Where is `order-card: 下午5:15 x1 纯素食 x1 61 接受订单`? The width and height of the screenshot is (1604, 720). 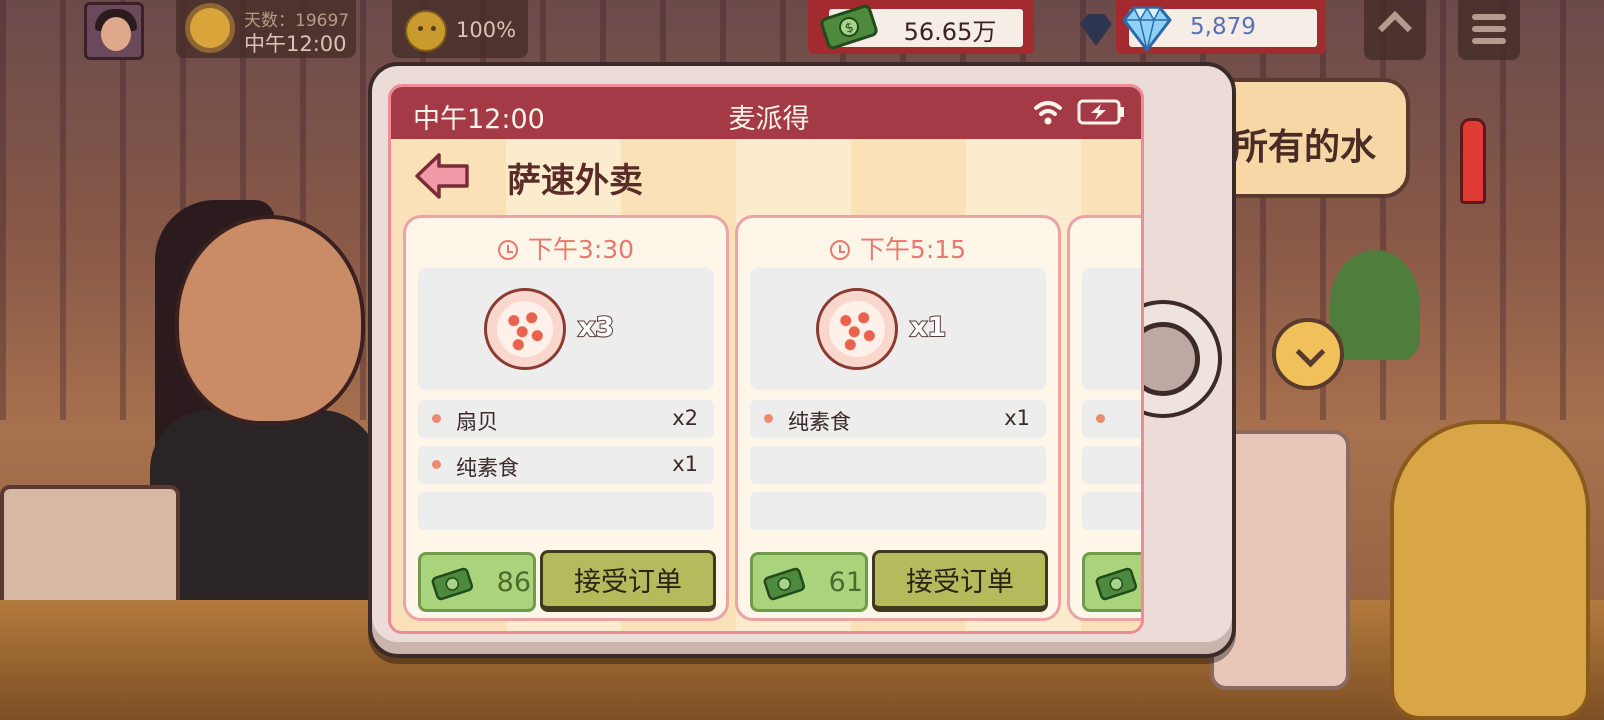
order-card: 下午5:15 x1 纯素食 x1 61 接受订单 is located at coordinates (898, 418).